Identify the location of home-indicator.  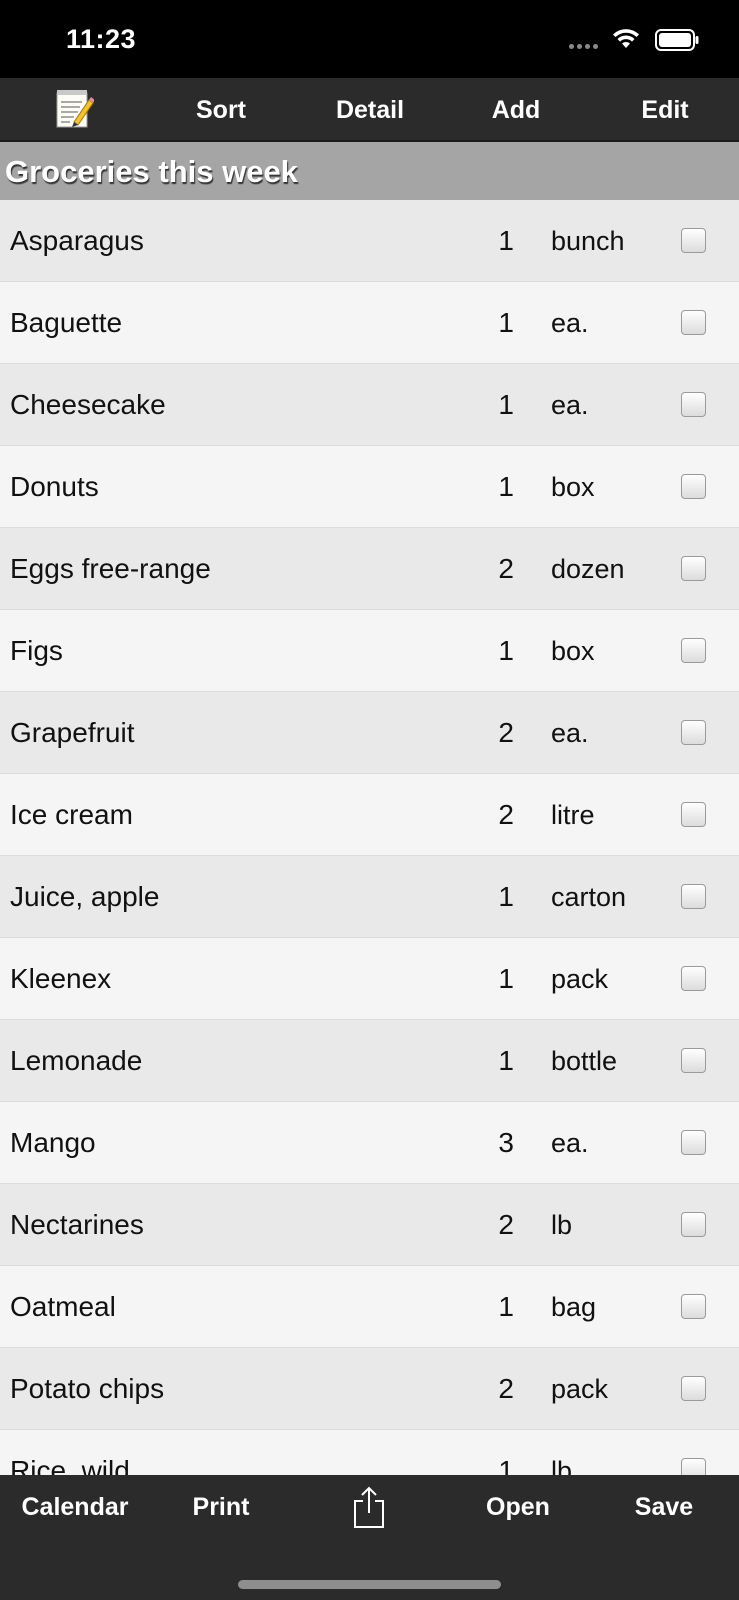
(369, 1584).